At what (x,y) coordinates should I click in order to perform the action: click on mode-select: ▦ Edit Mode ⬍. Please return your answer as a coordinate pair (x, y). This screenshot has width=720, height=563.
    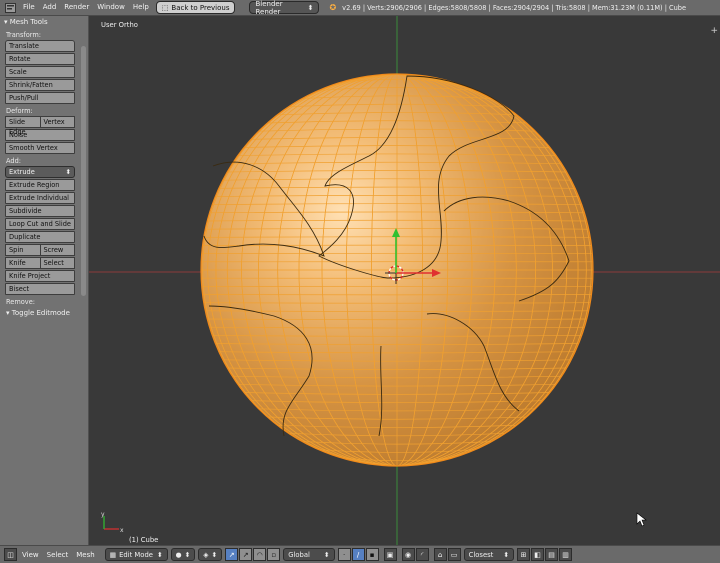
    Looking at the image, I should click on (136, 554).